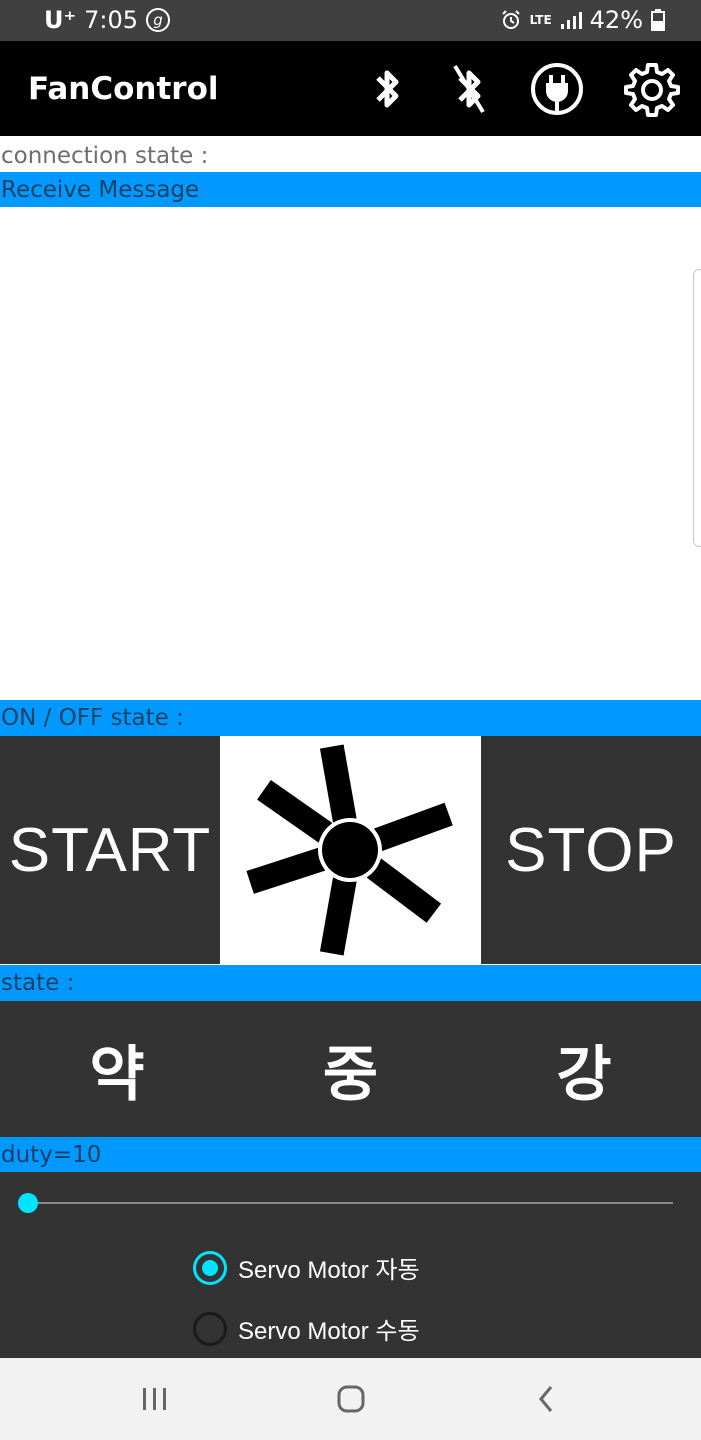 Image resolution: width=701 pixels, height=1440 pixels. What do you see at coordinates (510, 19) in the screenshot?
I see `alarm-icon` at bounding box center [510, 19].